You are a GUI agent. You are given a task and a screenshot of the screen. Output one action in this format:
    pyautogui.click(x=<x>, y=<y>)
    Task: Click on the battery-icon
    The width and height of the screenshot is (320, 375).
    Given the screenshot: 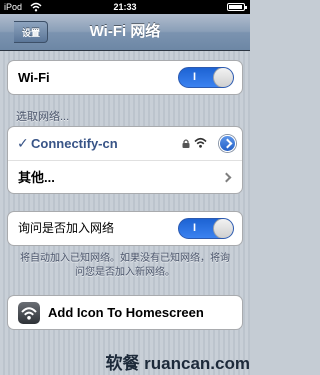 What is the action you would take?
    pyautogui.click(x=237, y=7)
    